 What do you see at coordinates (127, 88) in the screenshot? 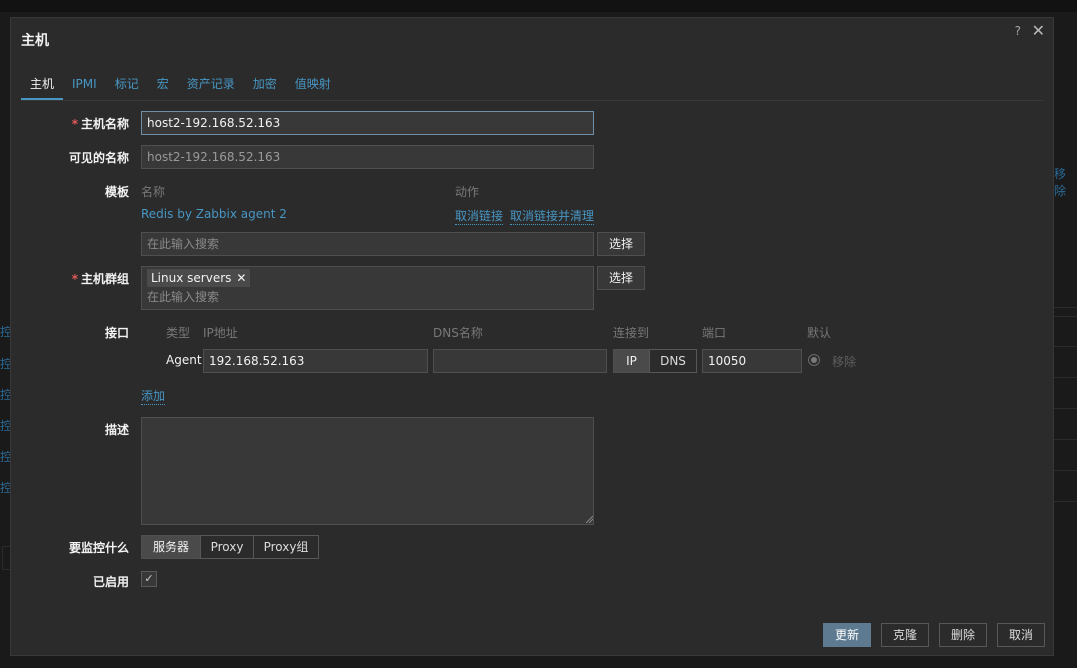
I see `tab-tags: 标记` at bounding box center [127, 88].